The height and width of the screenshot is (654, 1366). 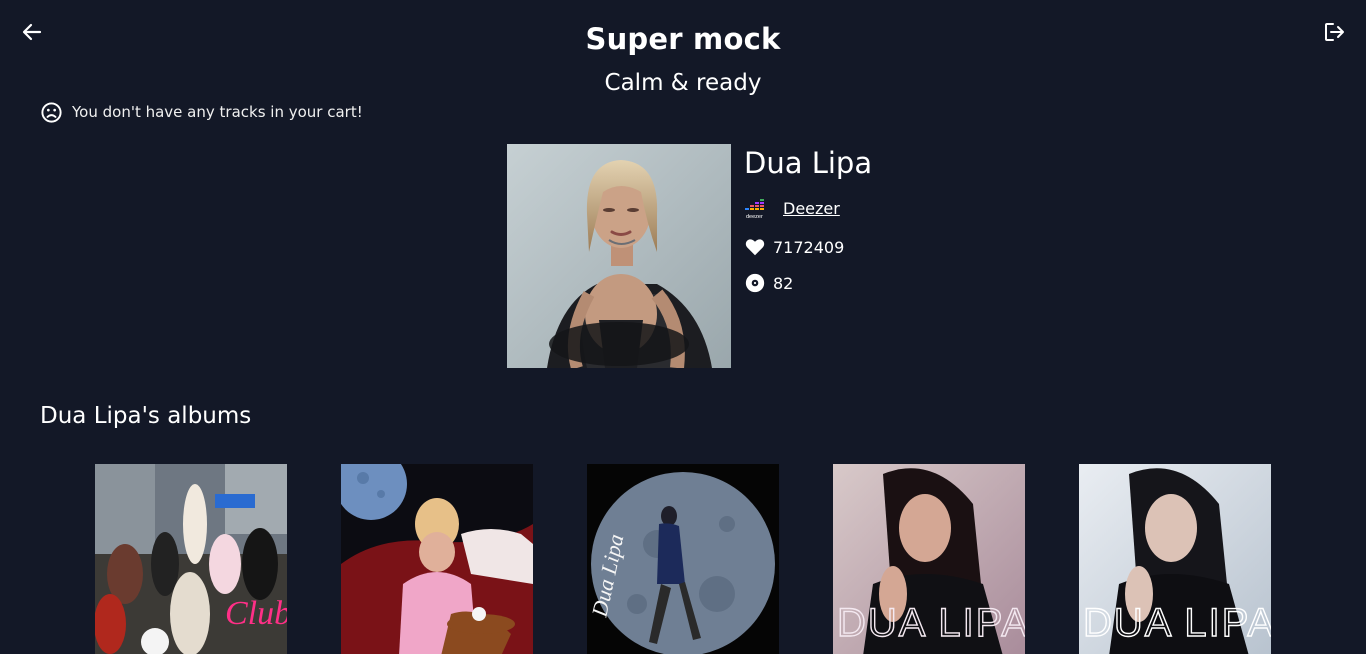 What do you see at coordinates (811, 208) in the screenshot?
I see `deezer-link: Deezer` at bounding box center [811, 208].